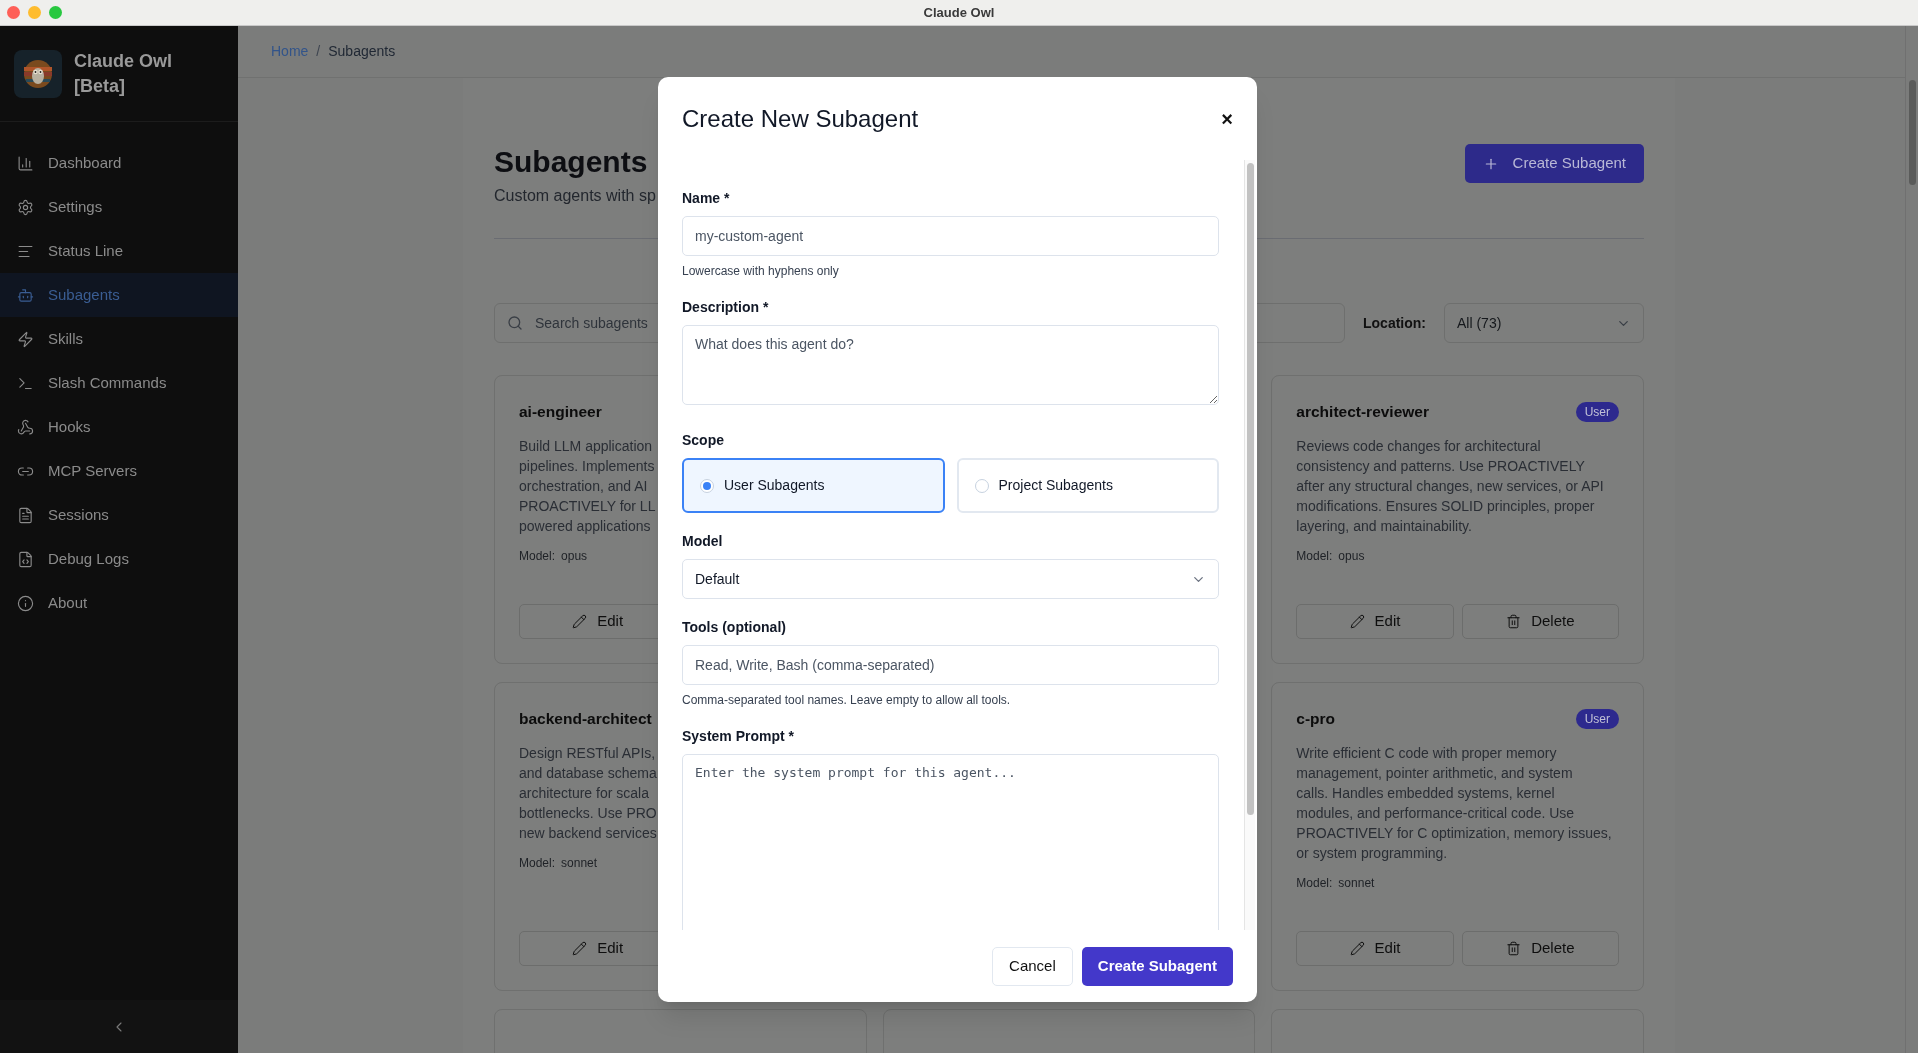  What do you see at coordinates (761, 271) in the screenshot?
I see `field-hint: Lowercase with hyphens only` at bounding box center [761, 271].